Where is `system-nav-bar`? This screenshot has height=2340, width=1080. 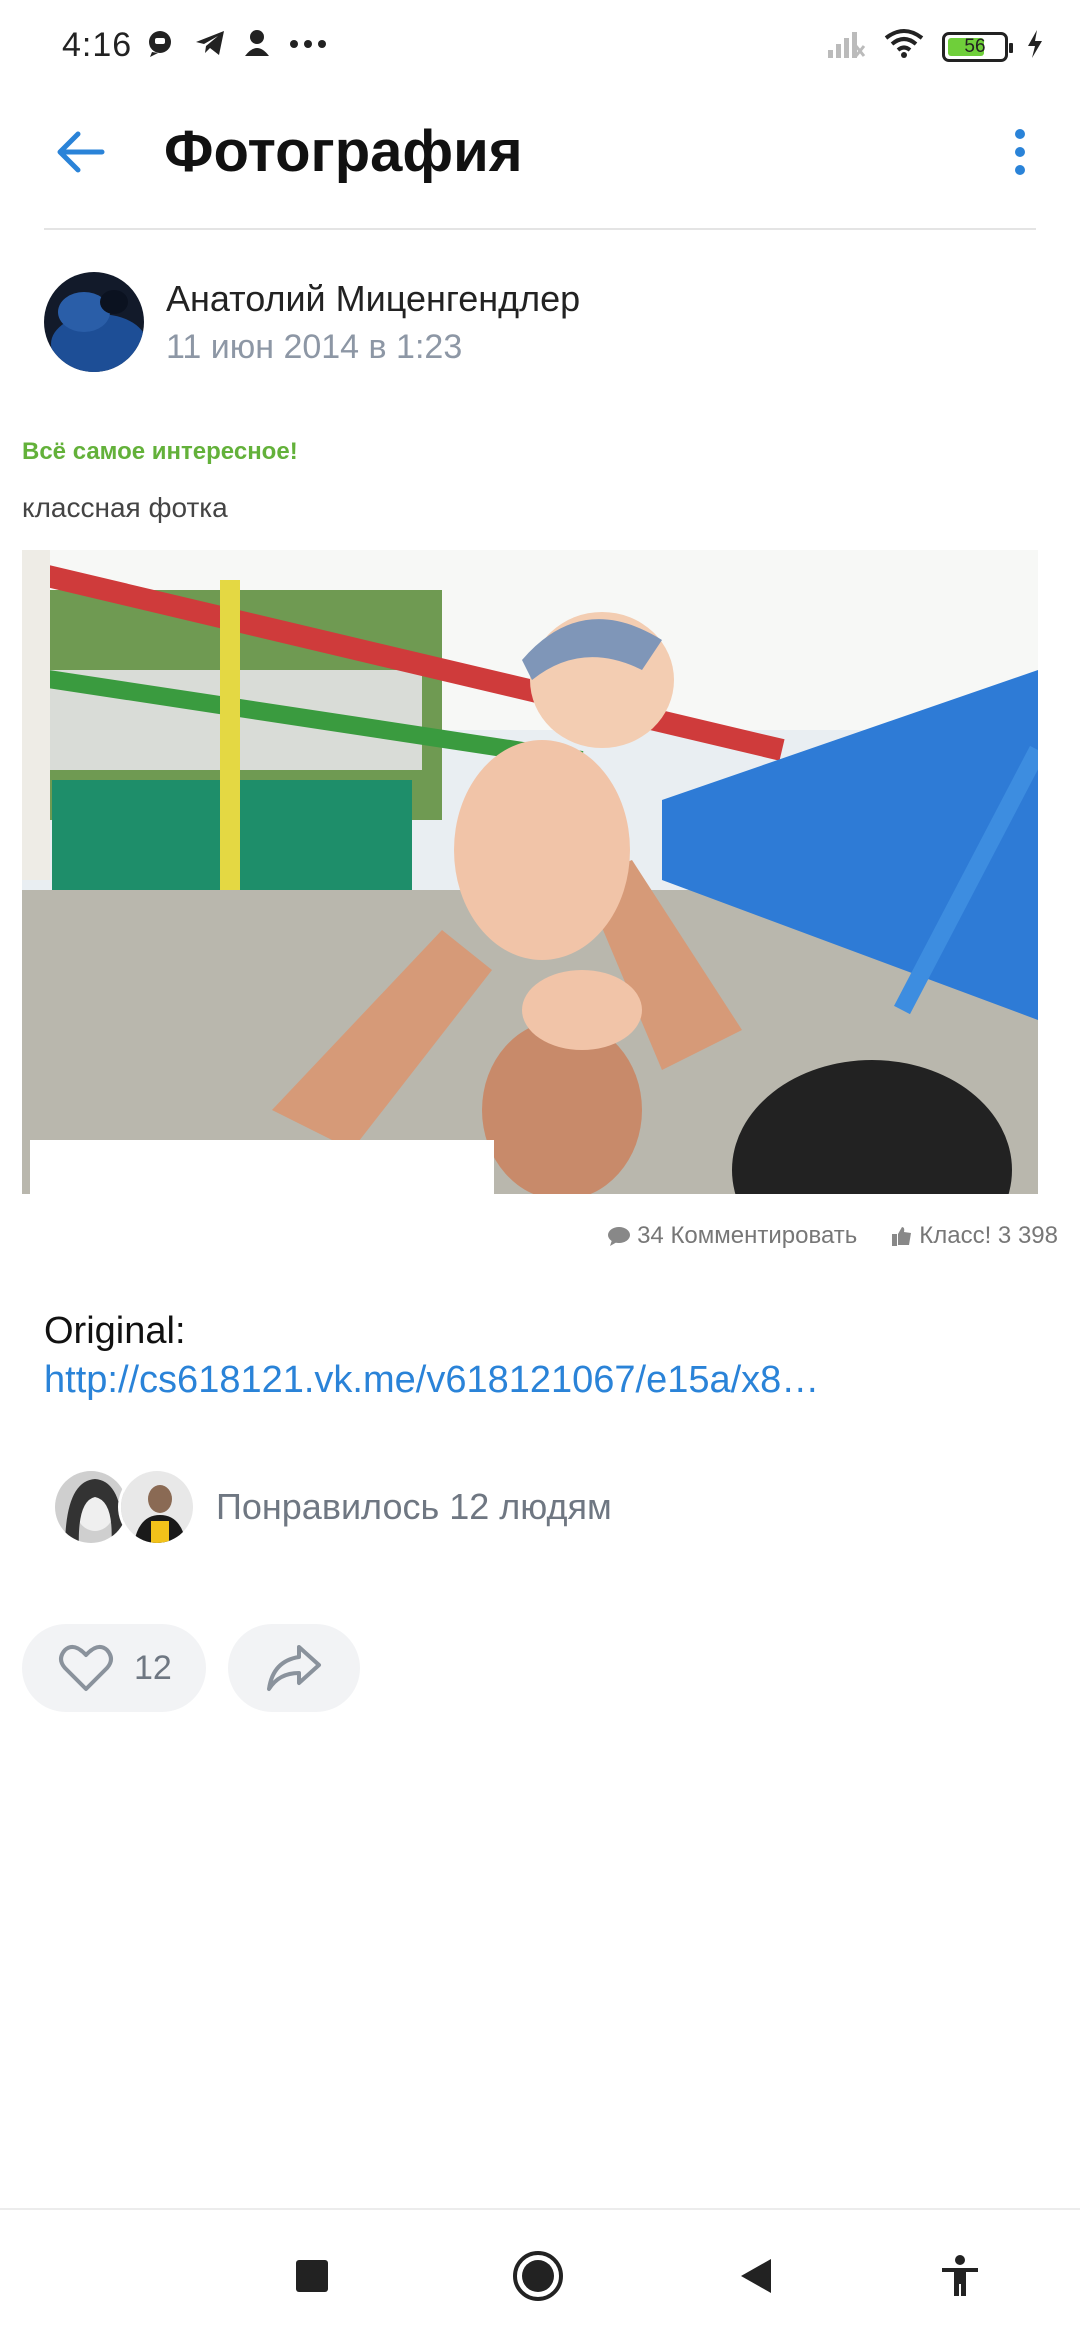
system-nav-bar is located at coordinates (540, 2274).